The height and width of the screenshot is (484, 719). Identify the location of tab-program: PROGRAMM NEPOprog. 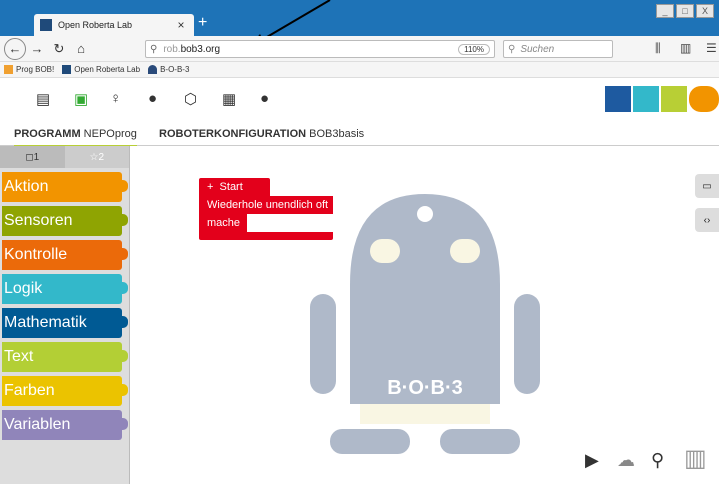
(75, 138).